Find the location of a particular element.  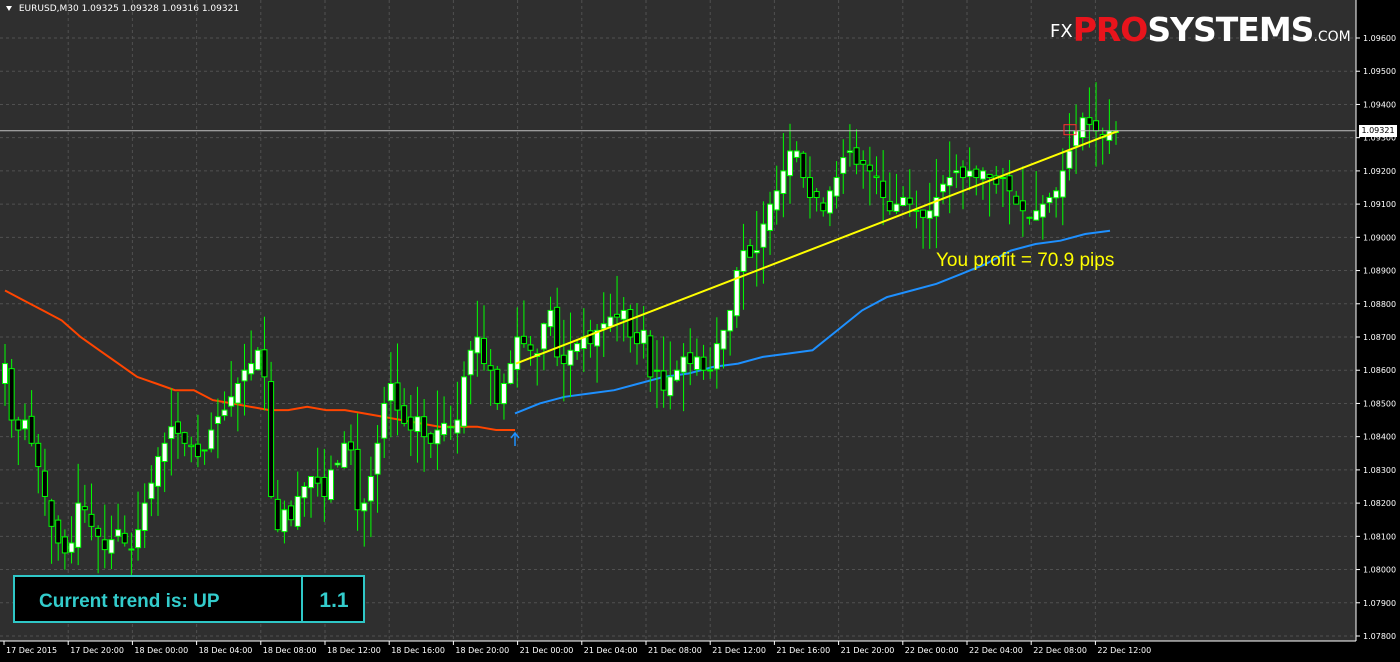

x-tick-label: 21 Dec 00:00 is located at coordinates (547, 650).